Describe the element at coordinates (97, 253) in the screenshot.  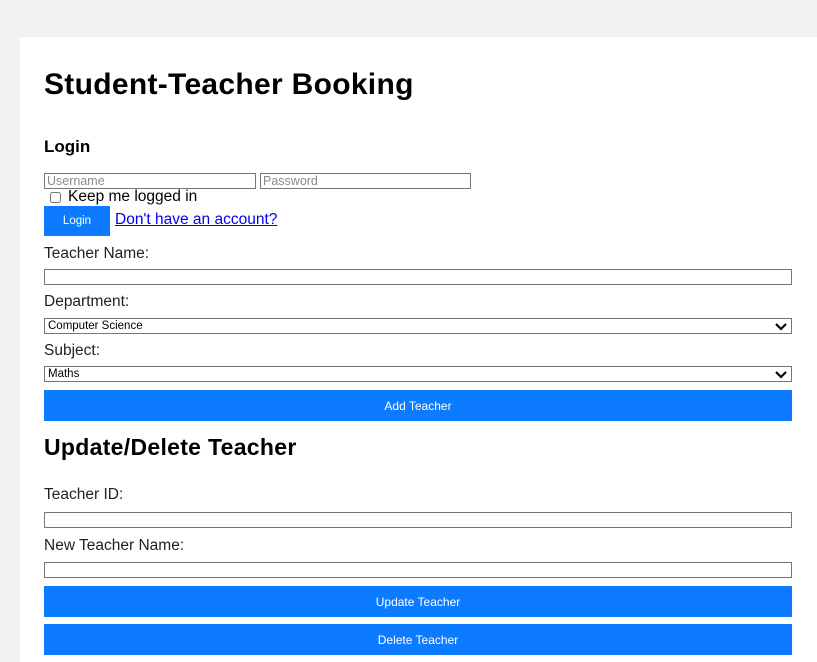
I see `teacher-name-label: Teacher Name:` at that location.